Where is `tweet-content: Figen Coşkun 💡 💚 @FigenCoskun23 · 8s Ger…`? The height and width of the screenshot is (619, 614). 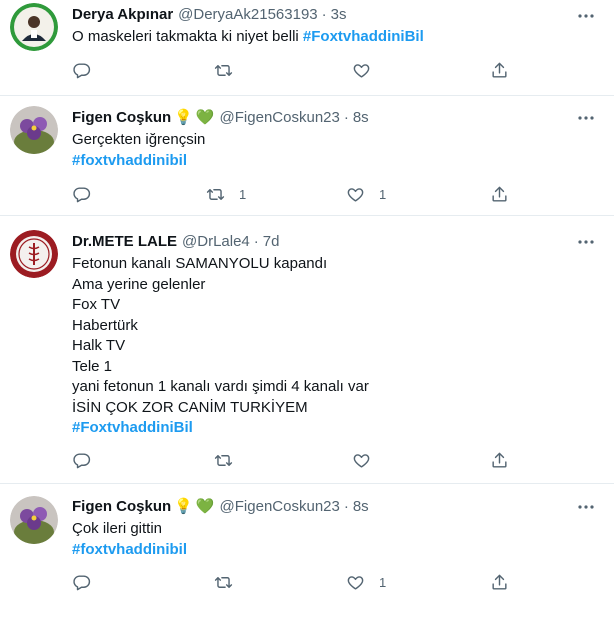
tweet-content: Figen Coşkun 💡 💚 @FigenCoskun23 · 8s Ger… is located at coordinates (333, 139).